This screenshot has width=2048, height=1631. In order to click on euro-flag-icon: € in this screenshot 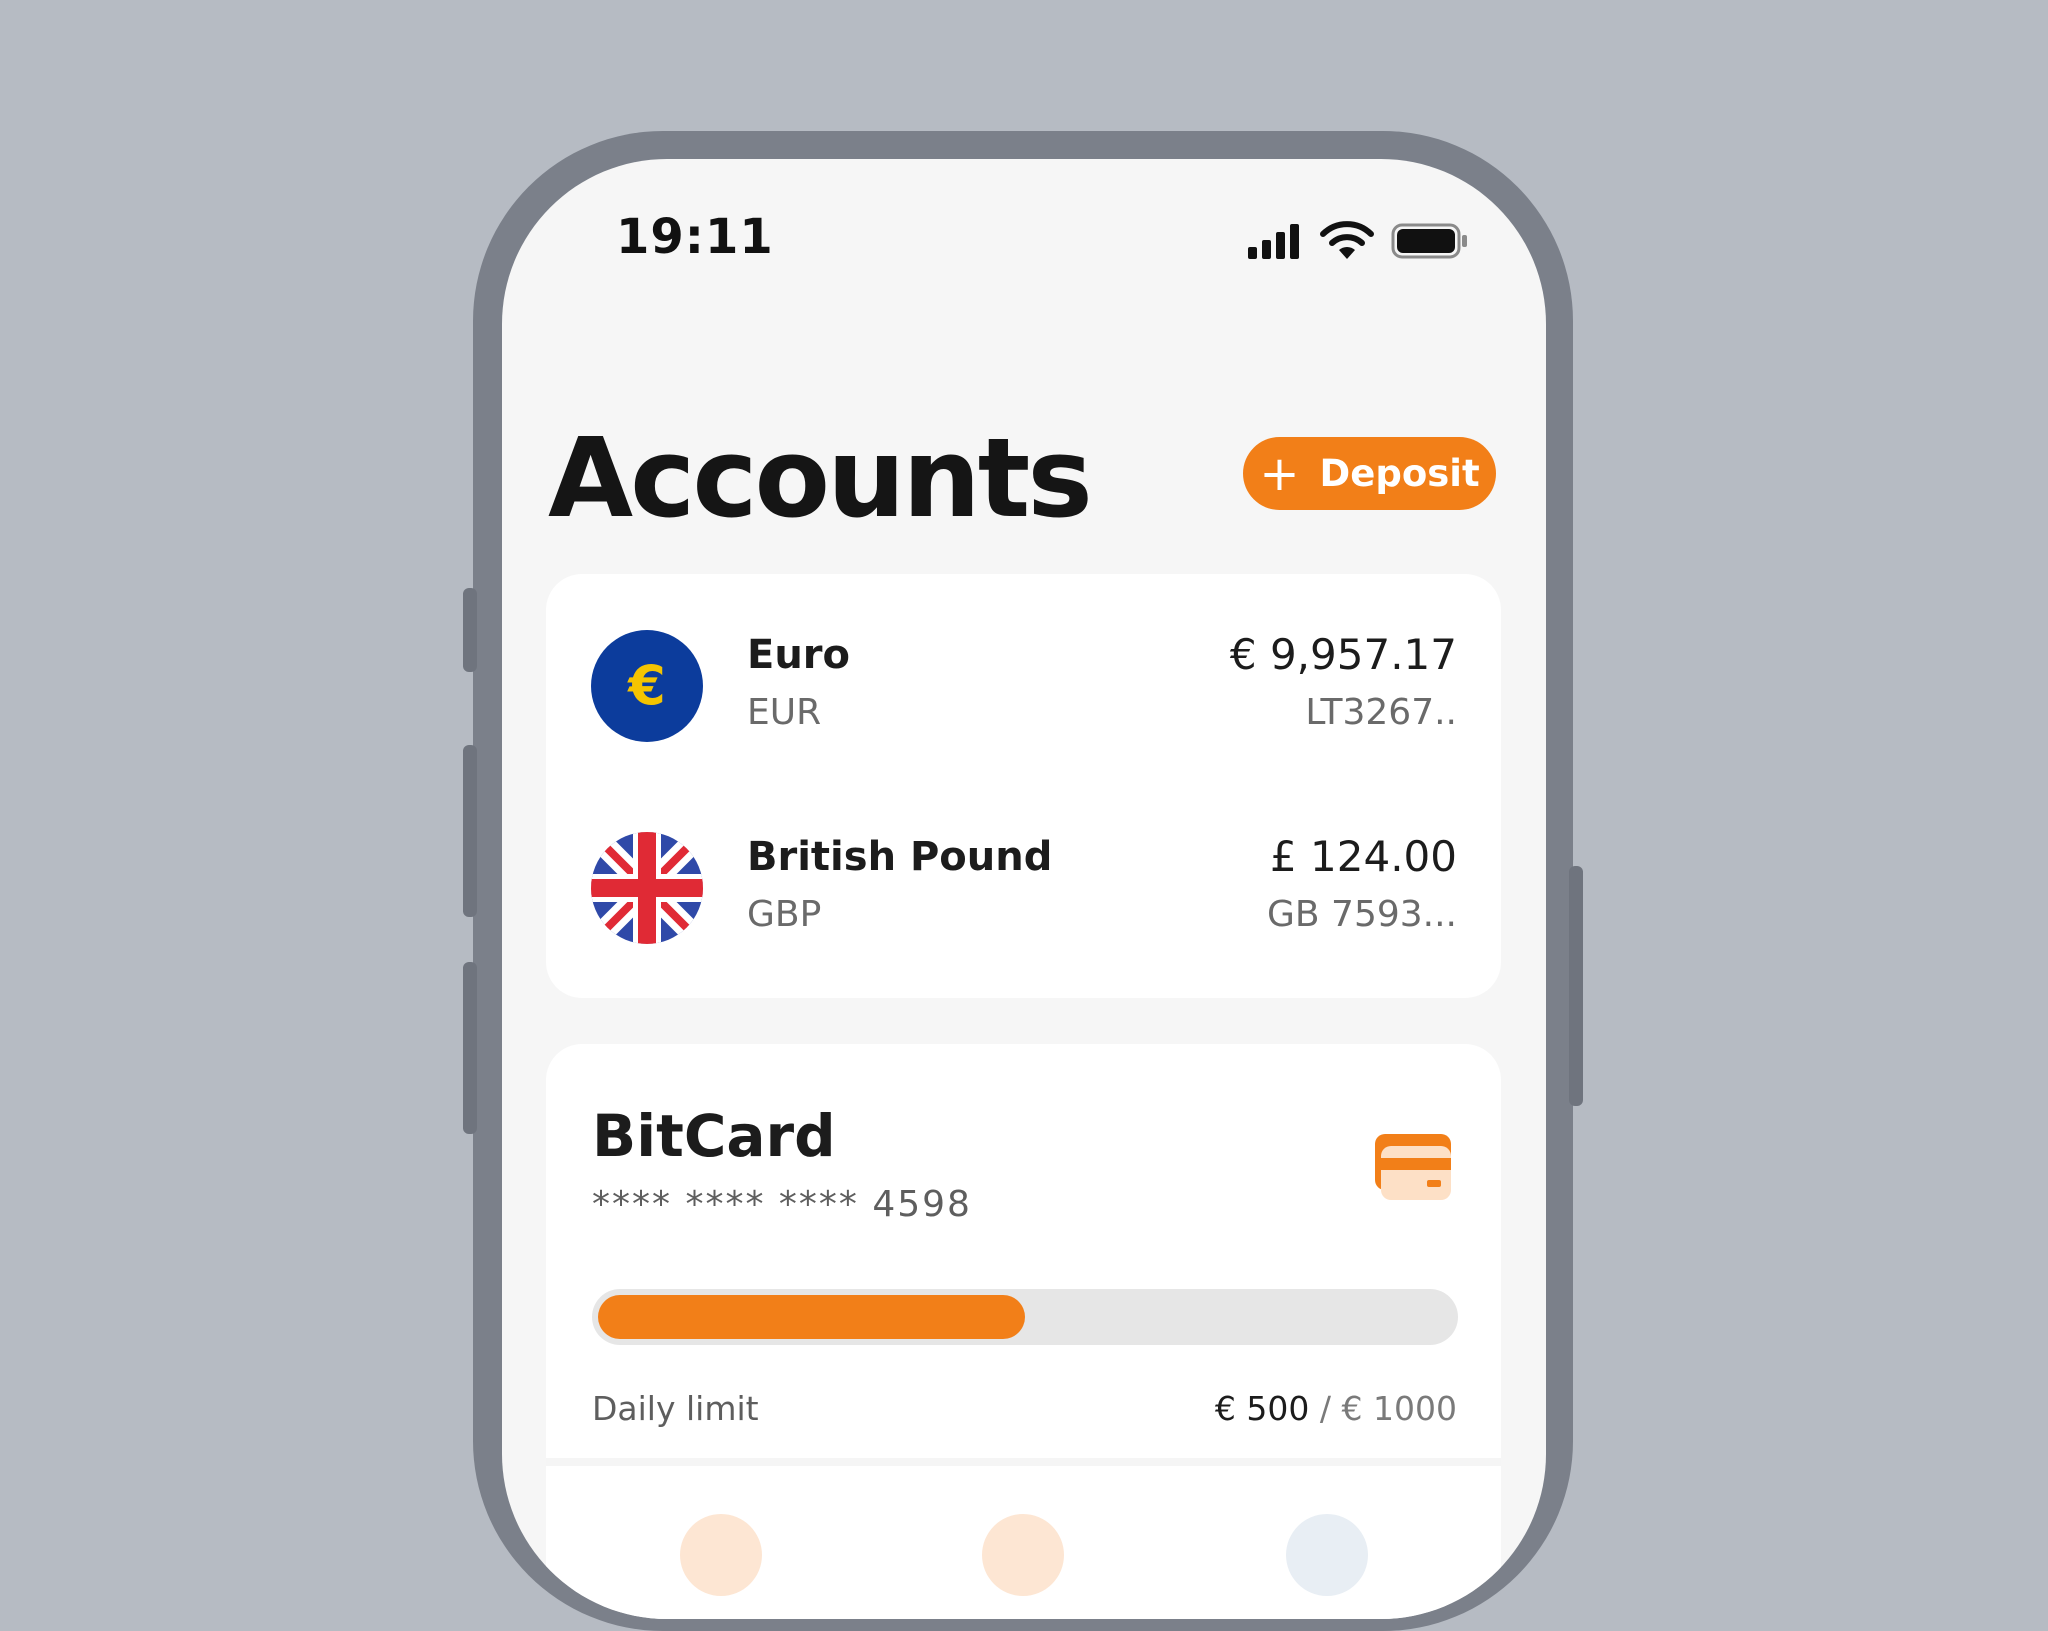, I will do `click(647, 686)`.